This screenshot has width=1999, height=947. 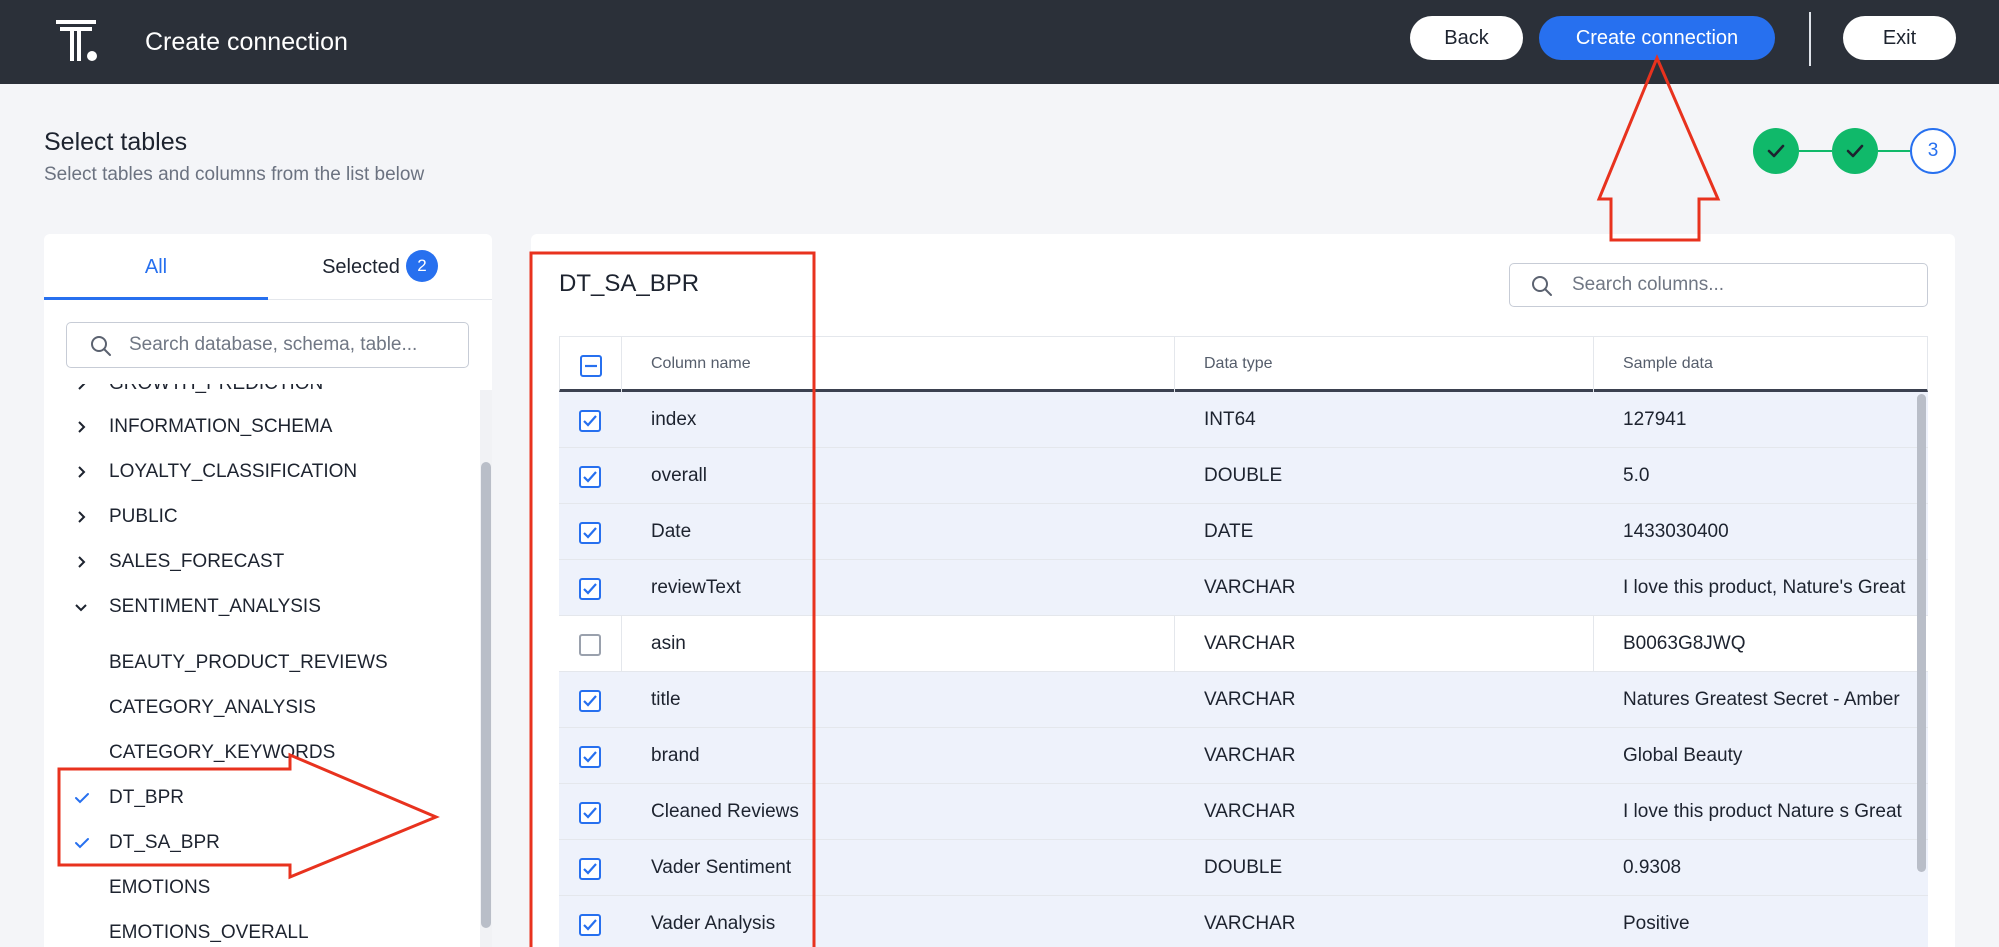 I want to click on tree-item-label: PUBLIC, so click(x=143, y=516).